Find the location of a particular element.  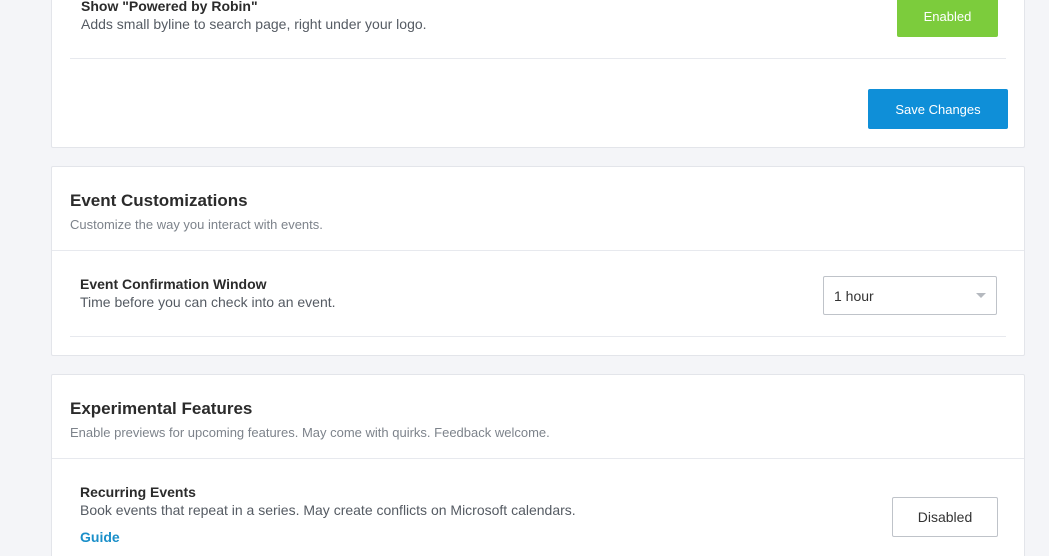

confirmation-window-selected-value: 1 hour is located at coordinates (854, 295).